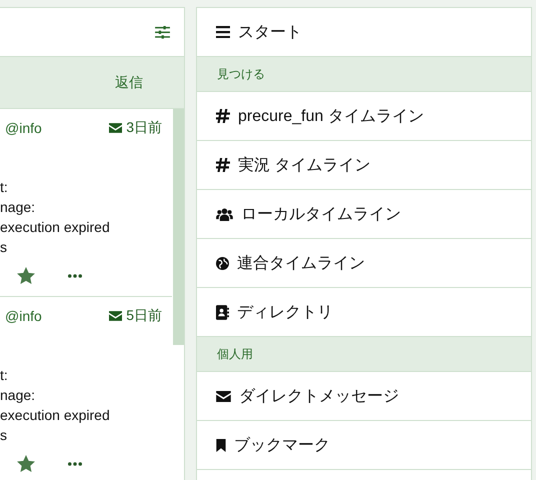 This screenshot has height=480, width=536. Describe the element at coordinates (364, 263) in the screenshot. I see `nav-link: 連合タイムライン` at that location.